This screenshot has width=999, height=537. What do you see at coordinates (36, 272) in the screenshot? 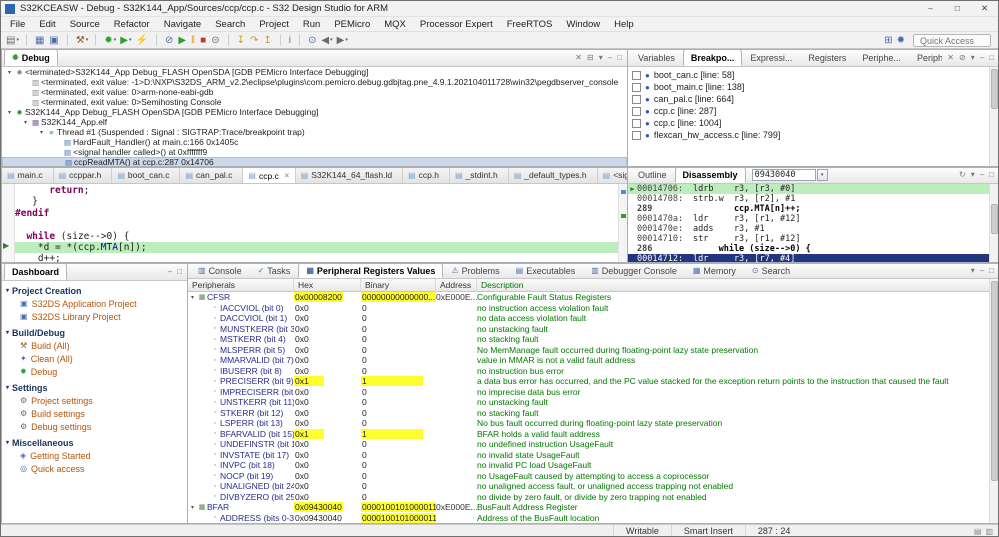
I see `tab-dashboard: Dashboard` at bounding box center [36, 272].